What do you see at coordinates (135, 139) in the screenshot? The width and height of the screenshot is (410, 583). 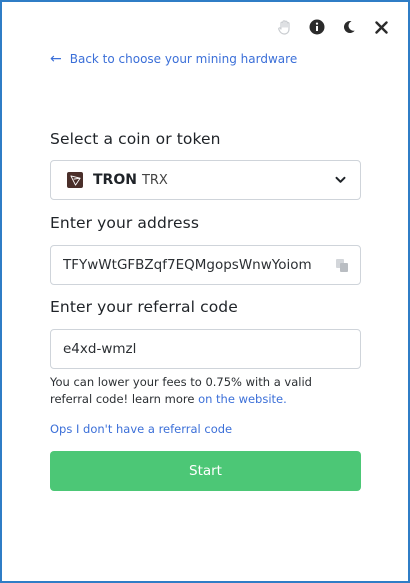 I see `coin-section-label: Select a coin or token` at bounding box center [135, 139].